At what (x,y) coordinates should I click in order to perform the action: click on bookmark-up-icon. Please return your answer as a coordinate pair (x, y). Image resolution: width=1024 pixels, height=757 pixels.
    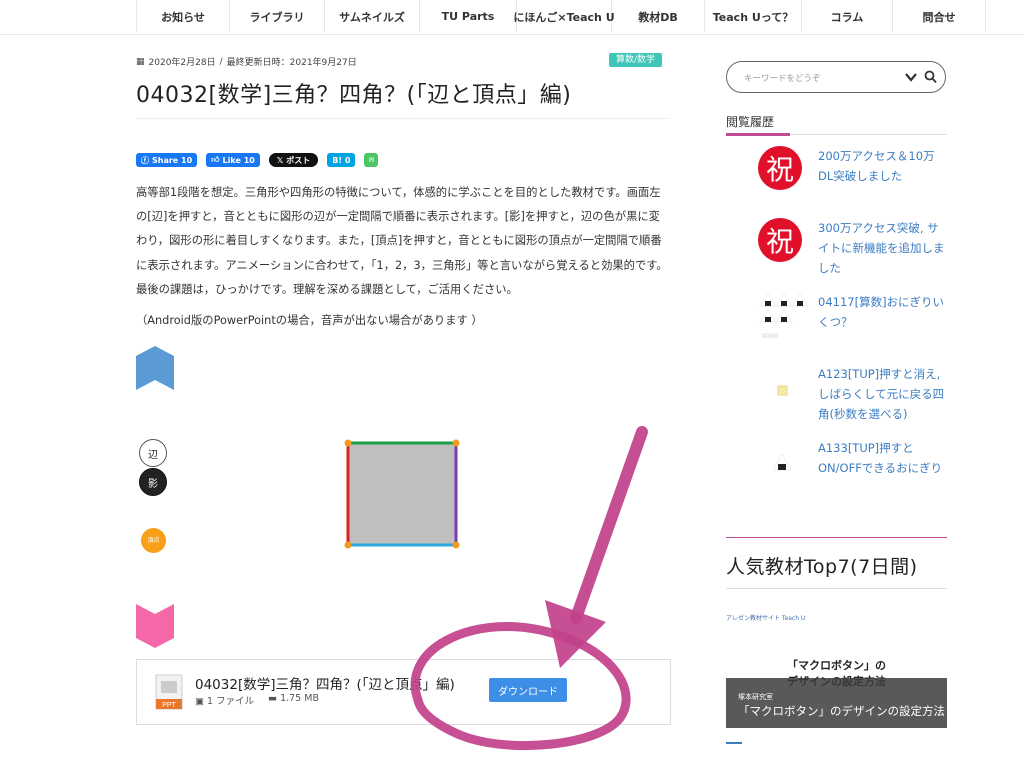
    Looking at the image, I should click on (155, 368).